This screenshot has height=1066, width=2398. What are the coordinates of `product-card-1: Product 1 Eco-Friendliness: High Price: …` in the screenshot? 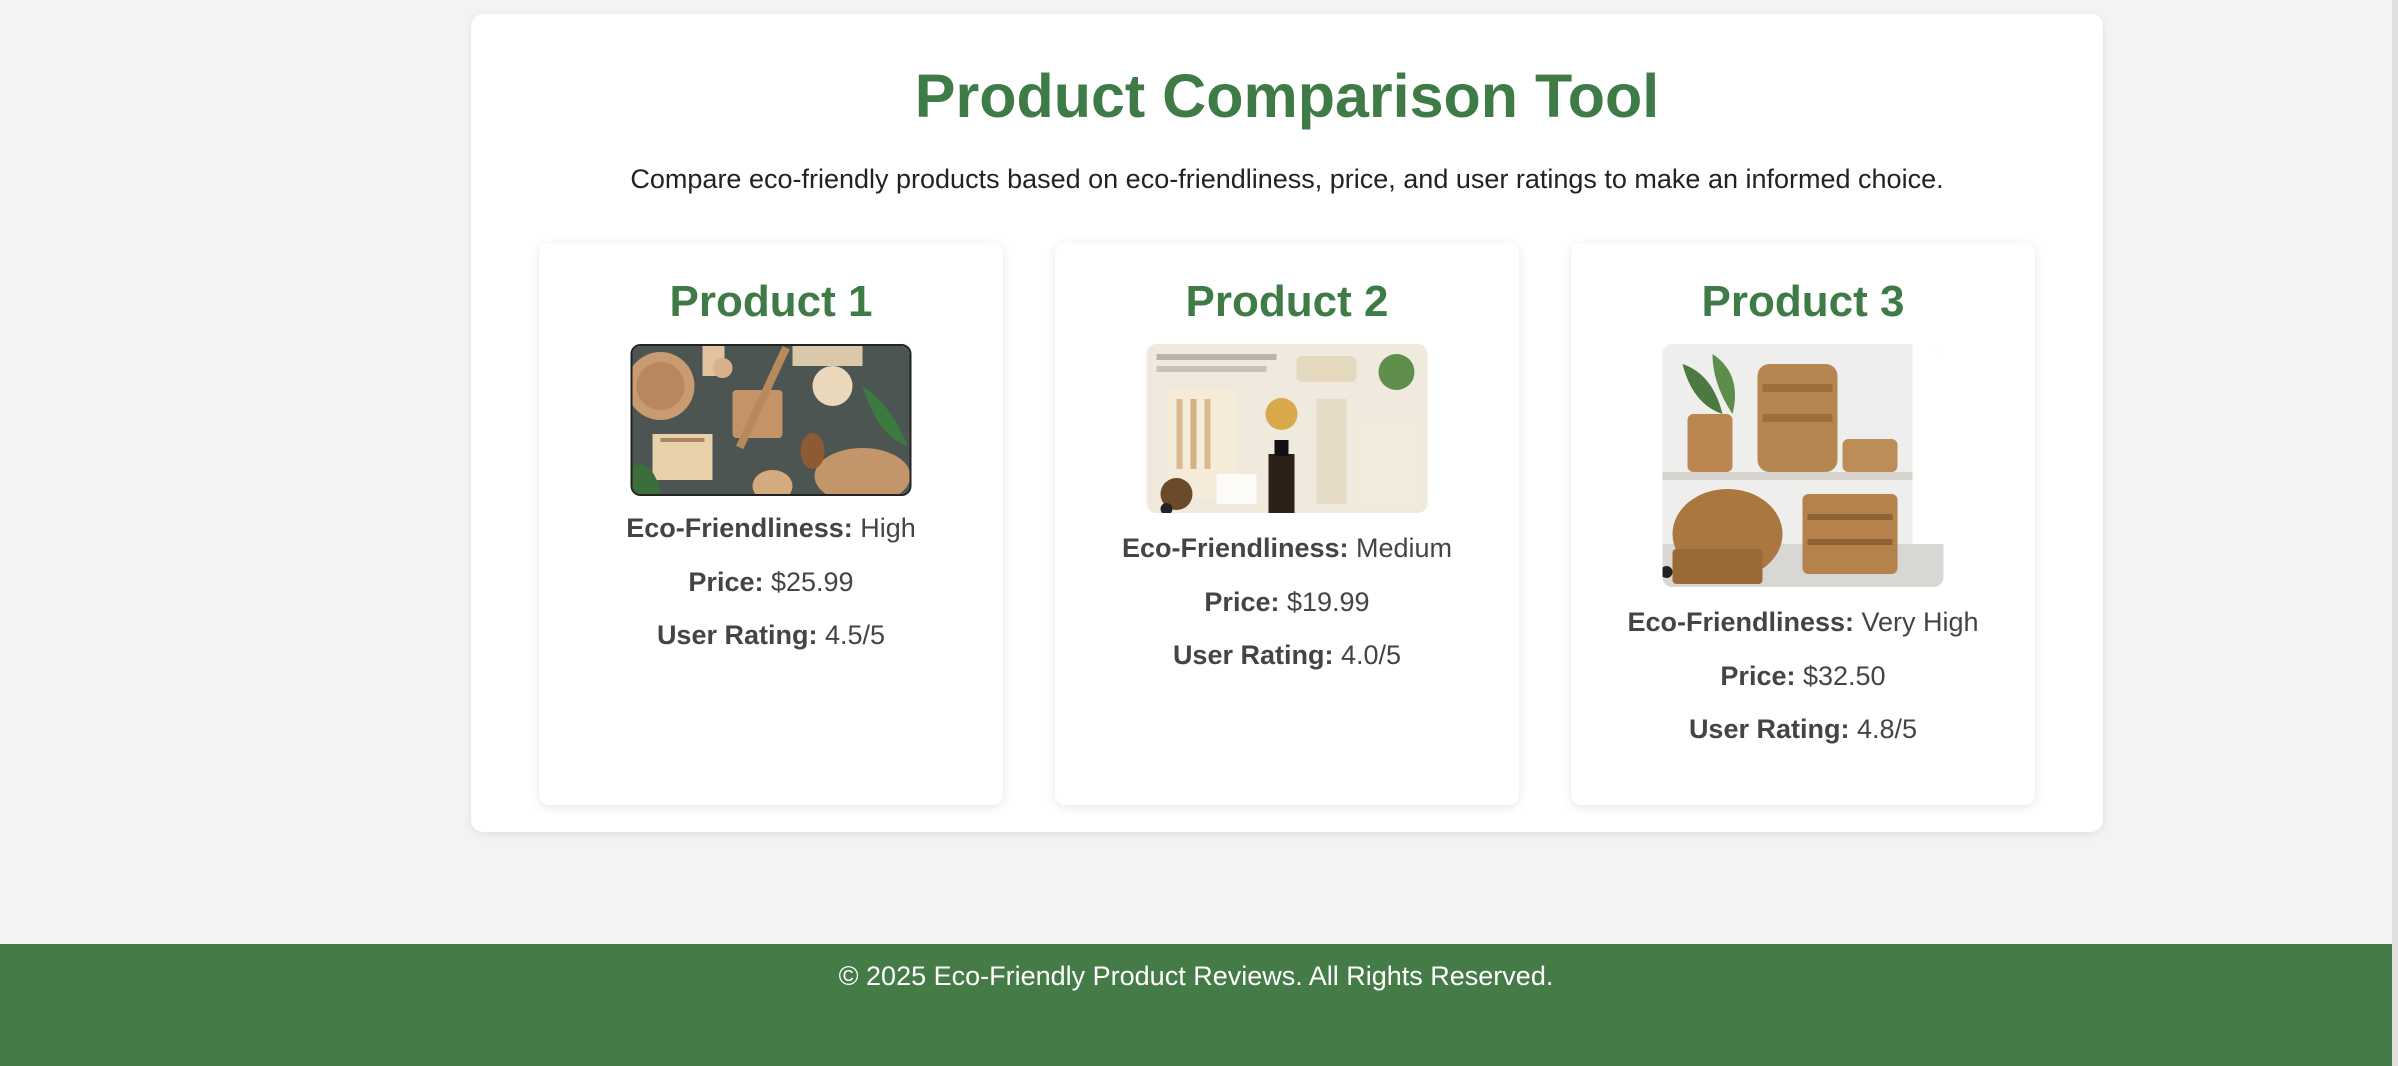 It's located at (771, 524).